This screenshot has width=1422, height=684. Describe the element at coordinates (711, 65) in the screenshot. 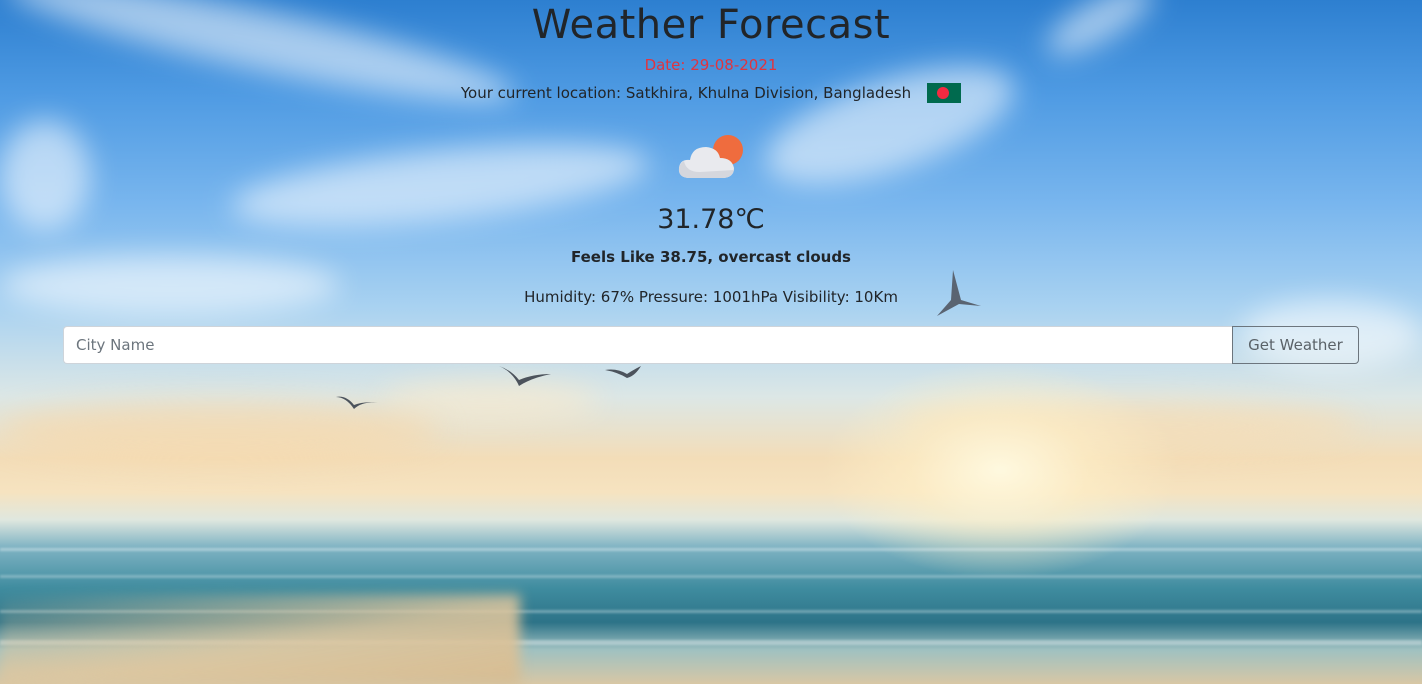

I see `forecast-date: Date: 29-08-2021` at that location.